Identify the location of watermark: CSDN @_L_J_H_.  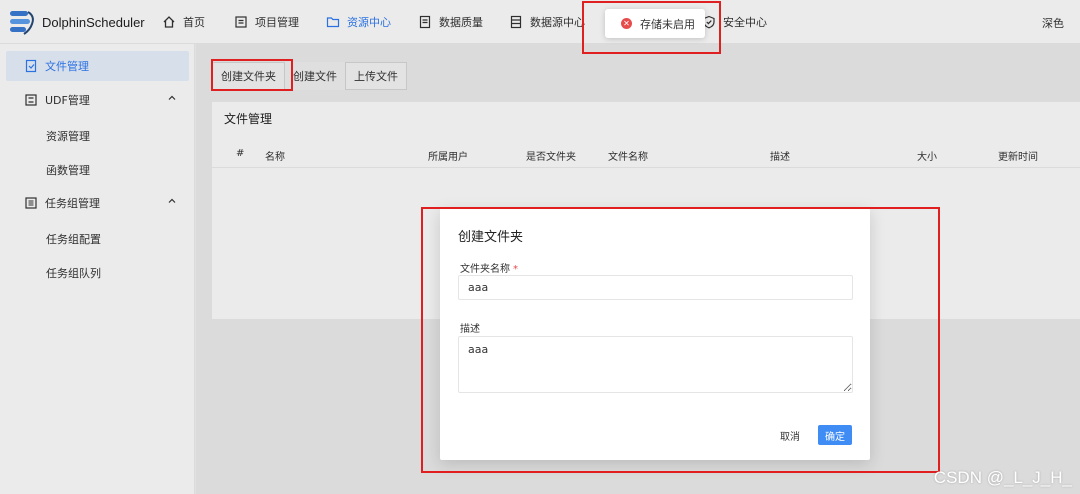
(1002, 477).